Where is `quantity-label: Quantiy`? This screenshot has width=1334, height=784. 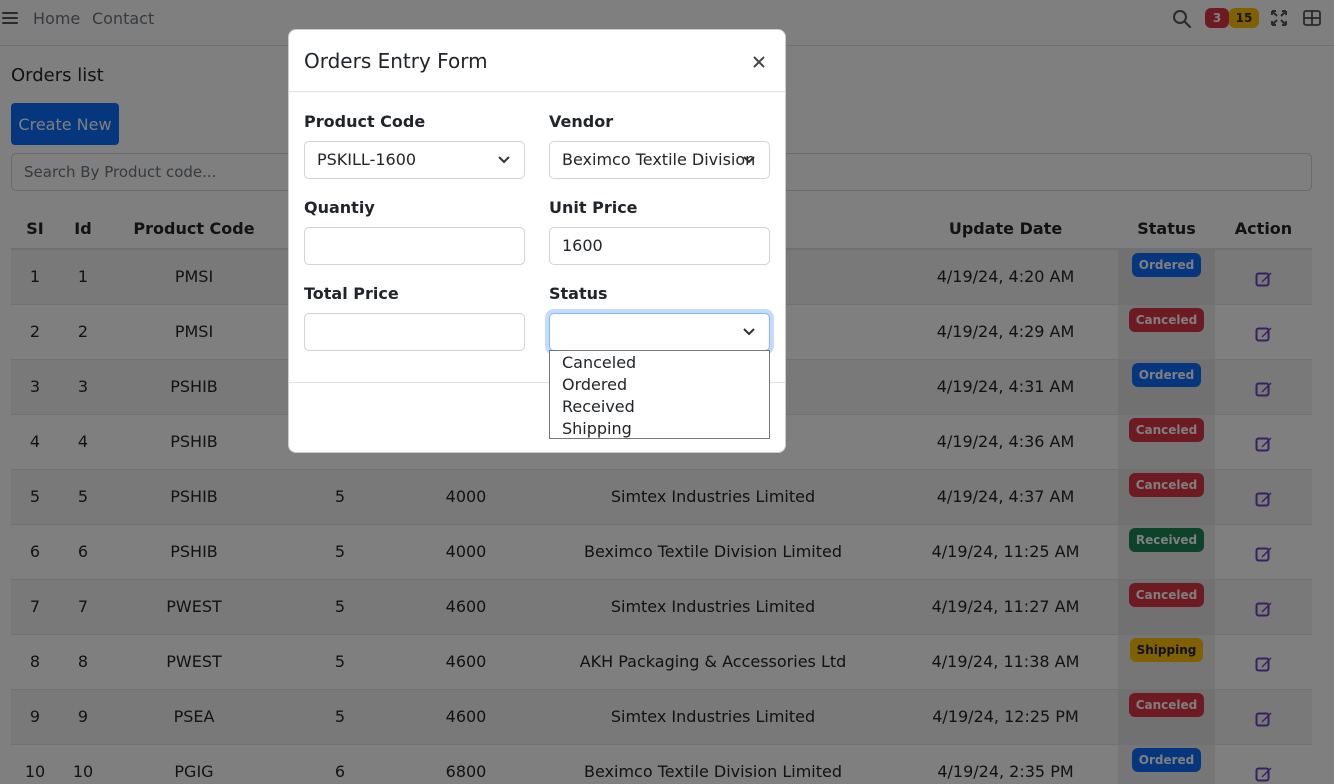
quantity-label: Quantiy is located at coordinates (339, 207).